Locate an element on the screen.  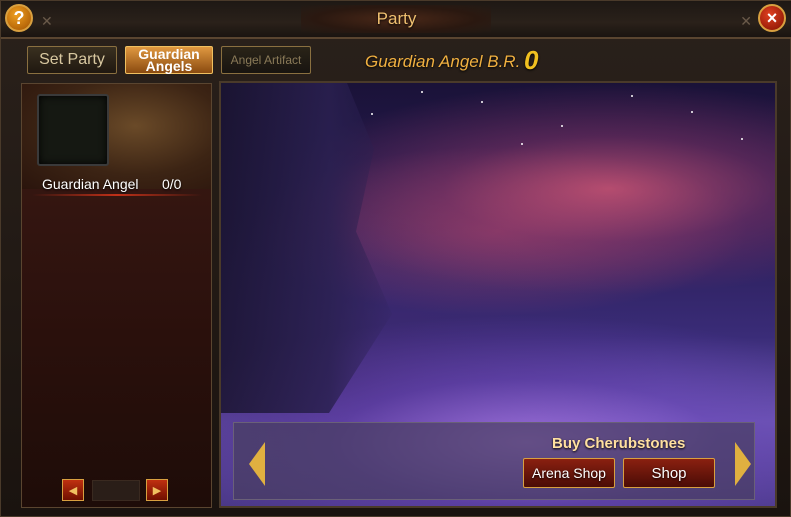
title-bar: Party ✕ ✕ is located at coordinates (396, 20).